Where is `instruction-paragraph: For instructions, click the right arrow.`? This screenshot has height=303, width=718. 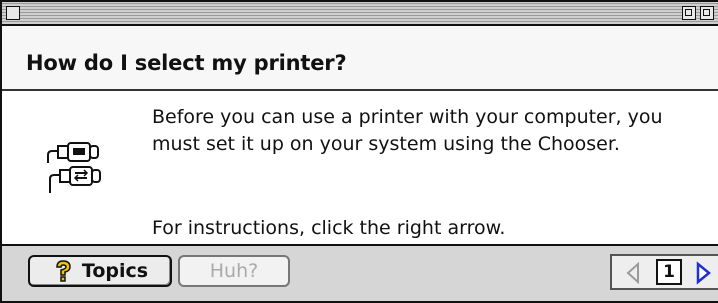 instruction-paragraph: For instructions, click the right arrow. is located at coordinates (329, 228).